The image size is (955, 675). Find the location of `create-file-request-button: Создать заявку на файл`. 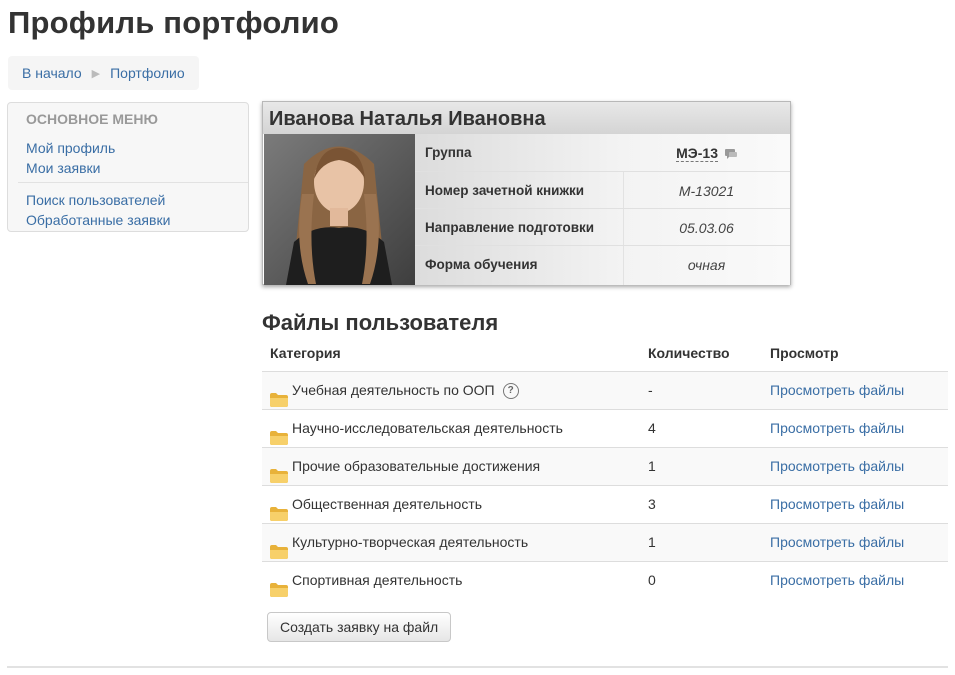

create-file-request-button: Создать заявку на файл is located at coordinates (359, 627).